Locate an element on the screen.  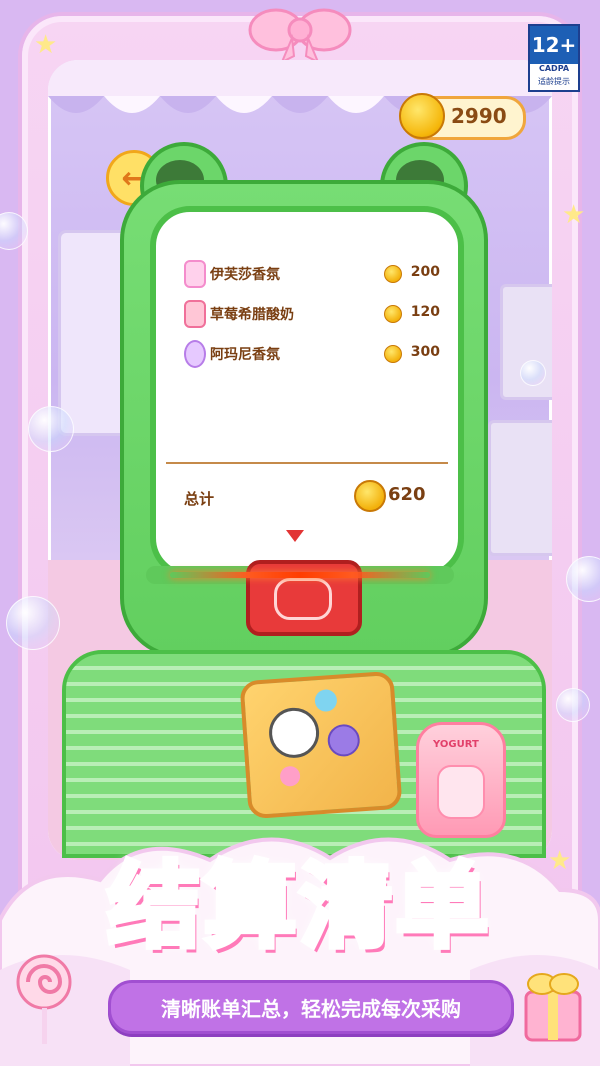
item-price: 200 is located at coordinates (425, 272).